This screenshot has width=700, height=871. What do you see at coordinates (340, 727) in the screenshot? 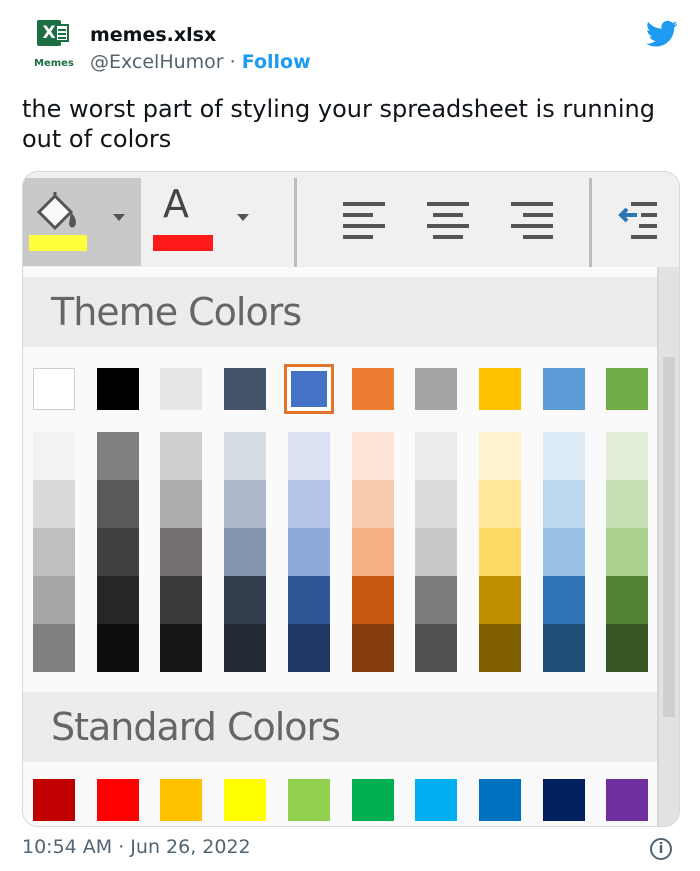
I see `standard-colors-heading: Standard Colors` at bounding box center [340, 727].